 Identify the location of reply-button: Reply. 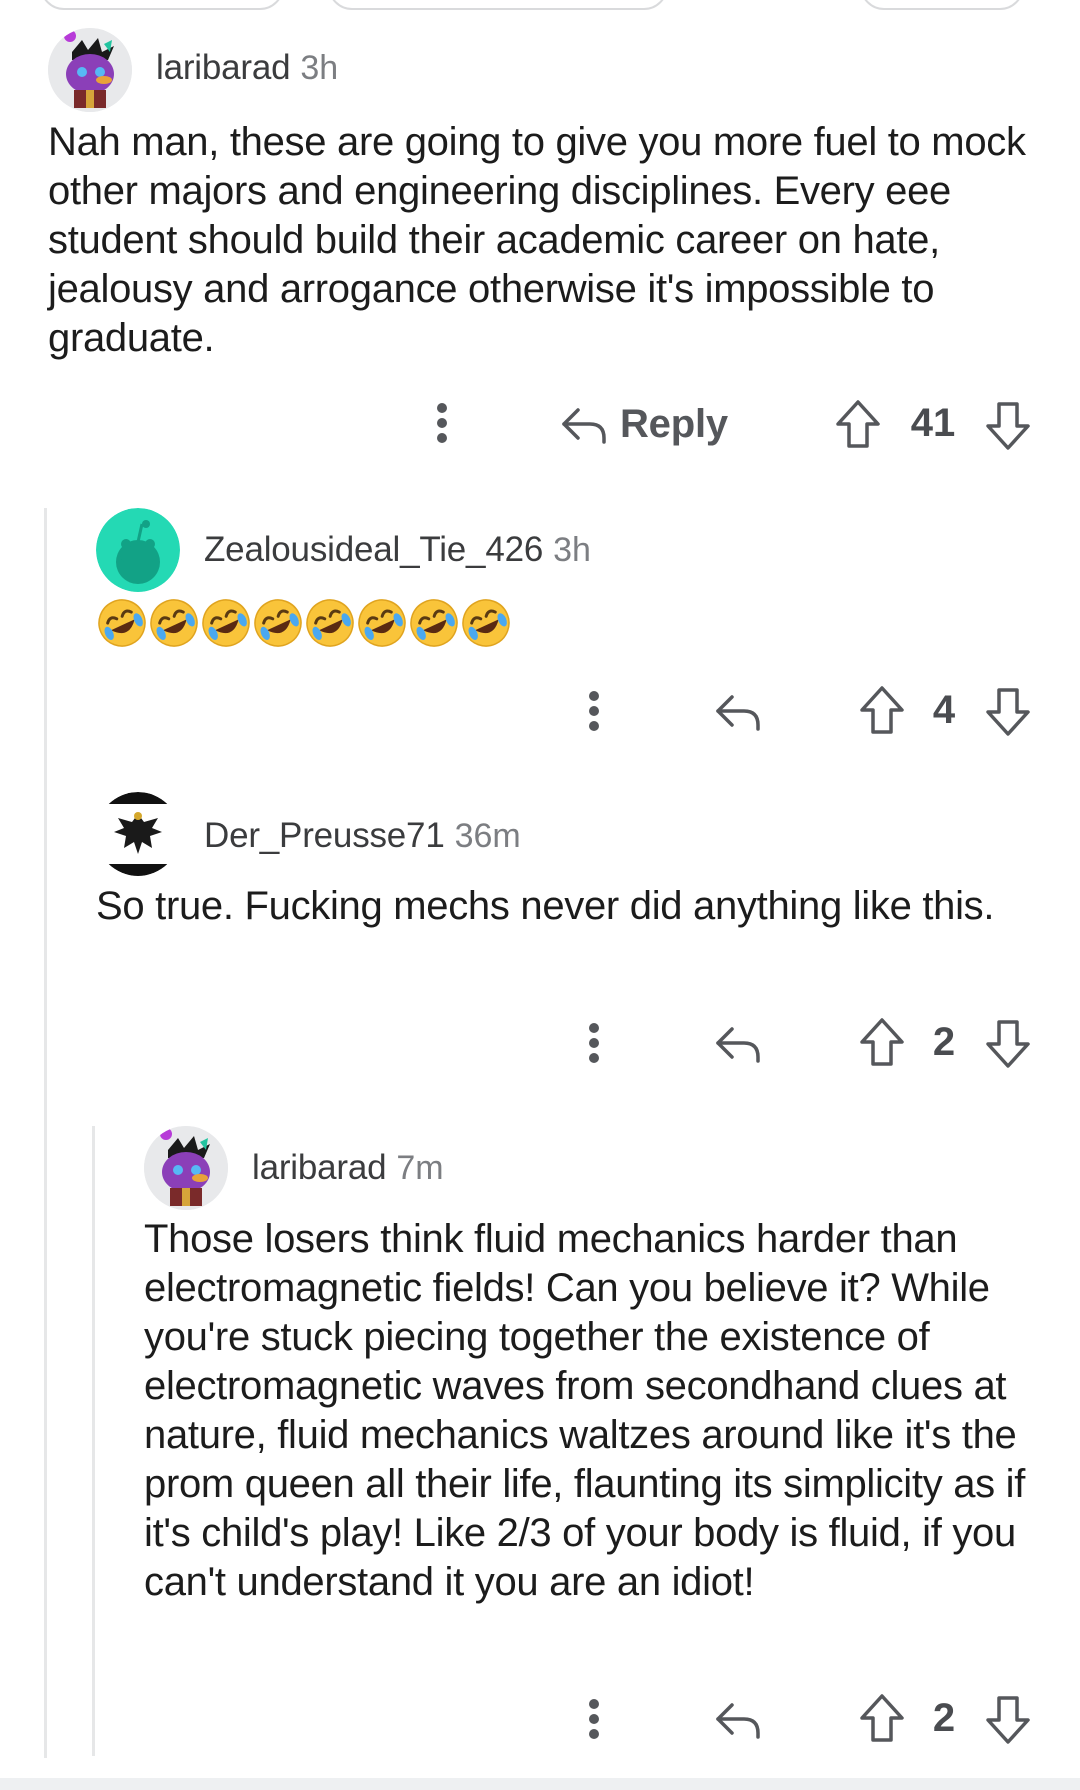
(644, 424).